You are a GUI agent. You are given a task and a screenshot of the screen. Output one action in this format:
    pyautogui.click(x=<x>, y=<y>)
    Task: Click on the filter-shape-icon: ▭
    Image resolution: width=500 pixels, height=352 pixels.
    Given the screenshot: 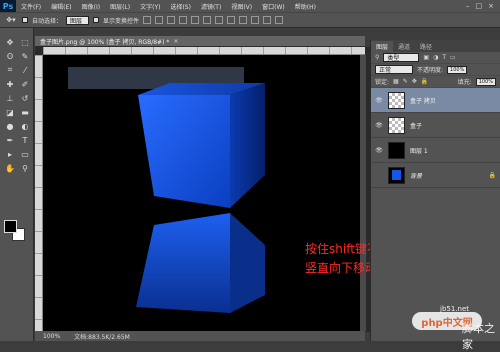 What is the action you would take?
    pyautogui.click(x=453, y=57)
    